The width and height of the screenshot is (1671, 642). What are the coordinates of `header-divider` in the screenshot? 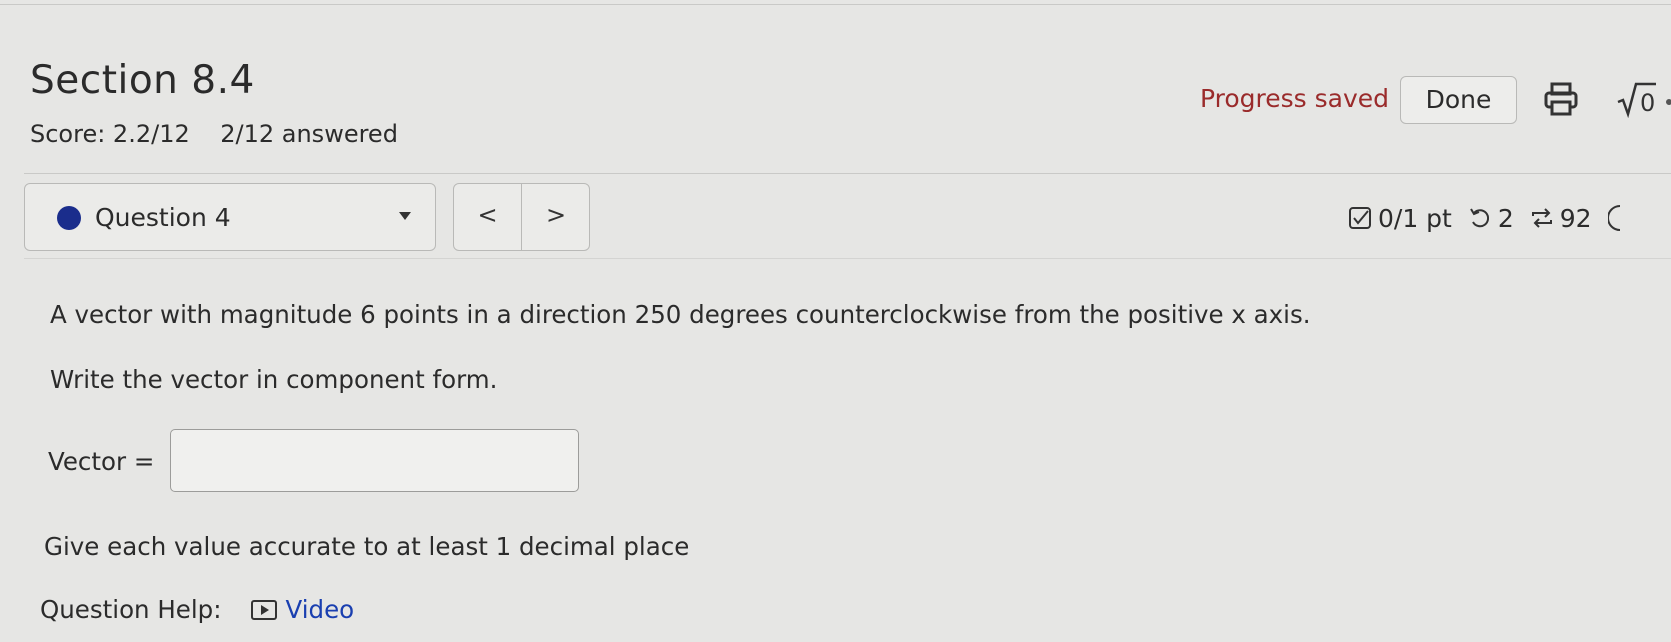 It's located at (847, 173).